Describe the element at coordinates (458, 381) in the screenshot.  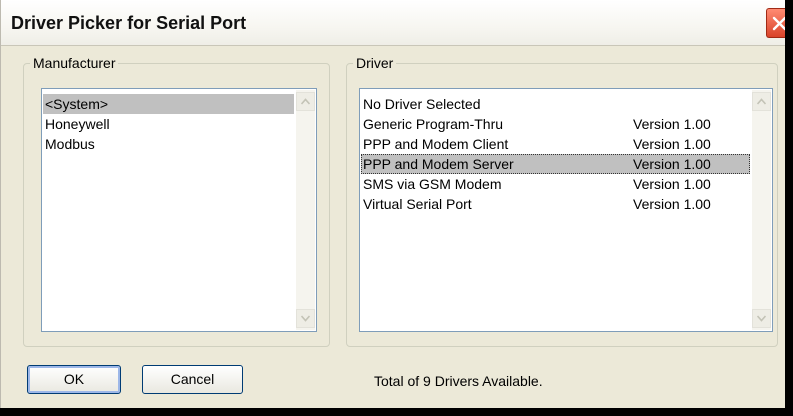
I see `drivers-available-status: Total of 9 Drivers Available.` at that location.